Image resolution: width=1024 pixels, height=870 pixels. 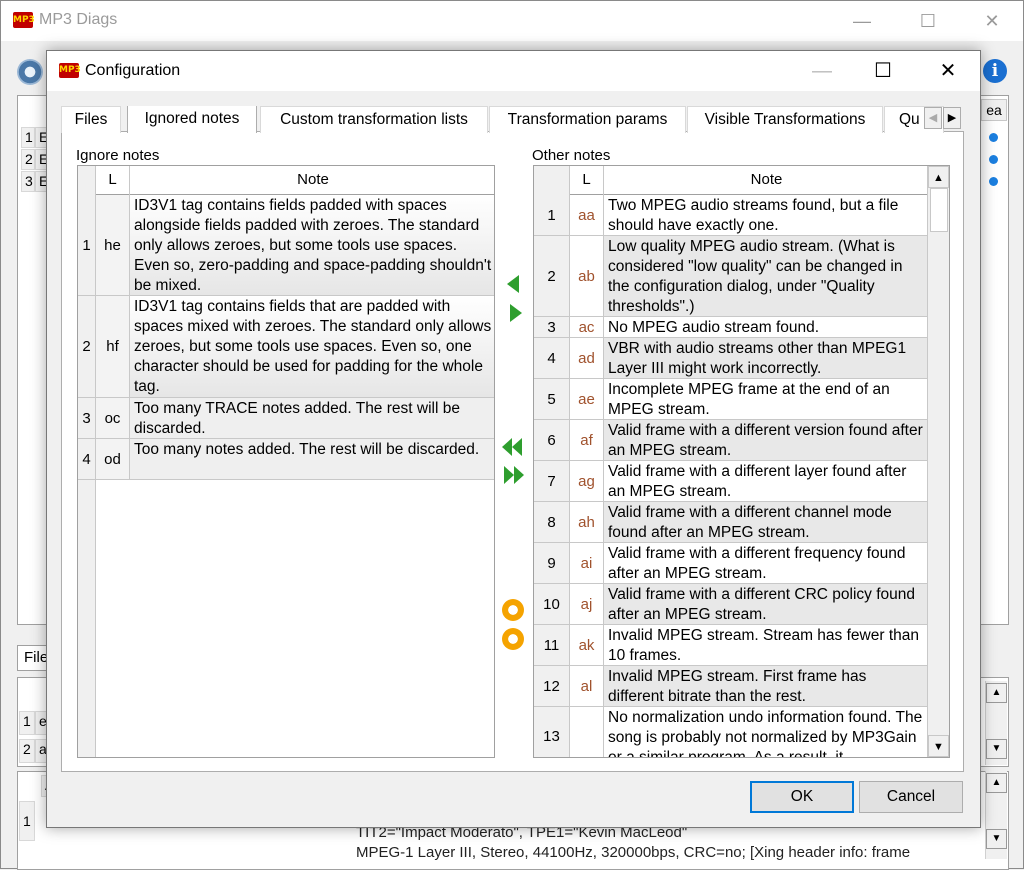 I want to click on note-code: al, so click(x=587, y=686).